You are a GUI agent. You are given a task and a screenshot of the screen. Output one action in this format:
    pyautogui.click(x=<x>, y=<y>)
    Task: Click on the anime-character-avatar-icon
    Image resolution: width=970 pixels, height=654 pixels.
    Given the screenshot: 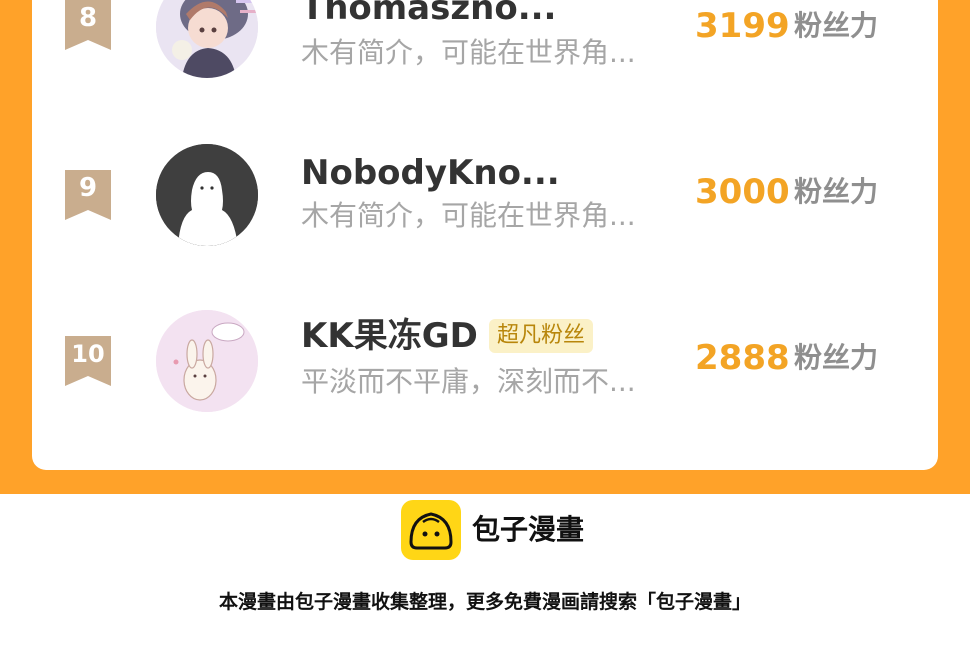 What is the action you would take?
    pyautogui.click(x=207, y=39)
    